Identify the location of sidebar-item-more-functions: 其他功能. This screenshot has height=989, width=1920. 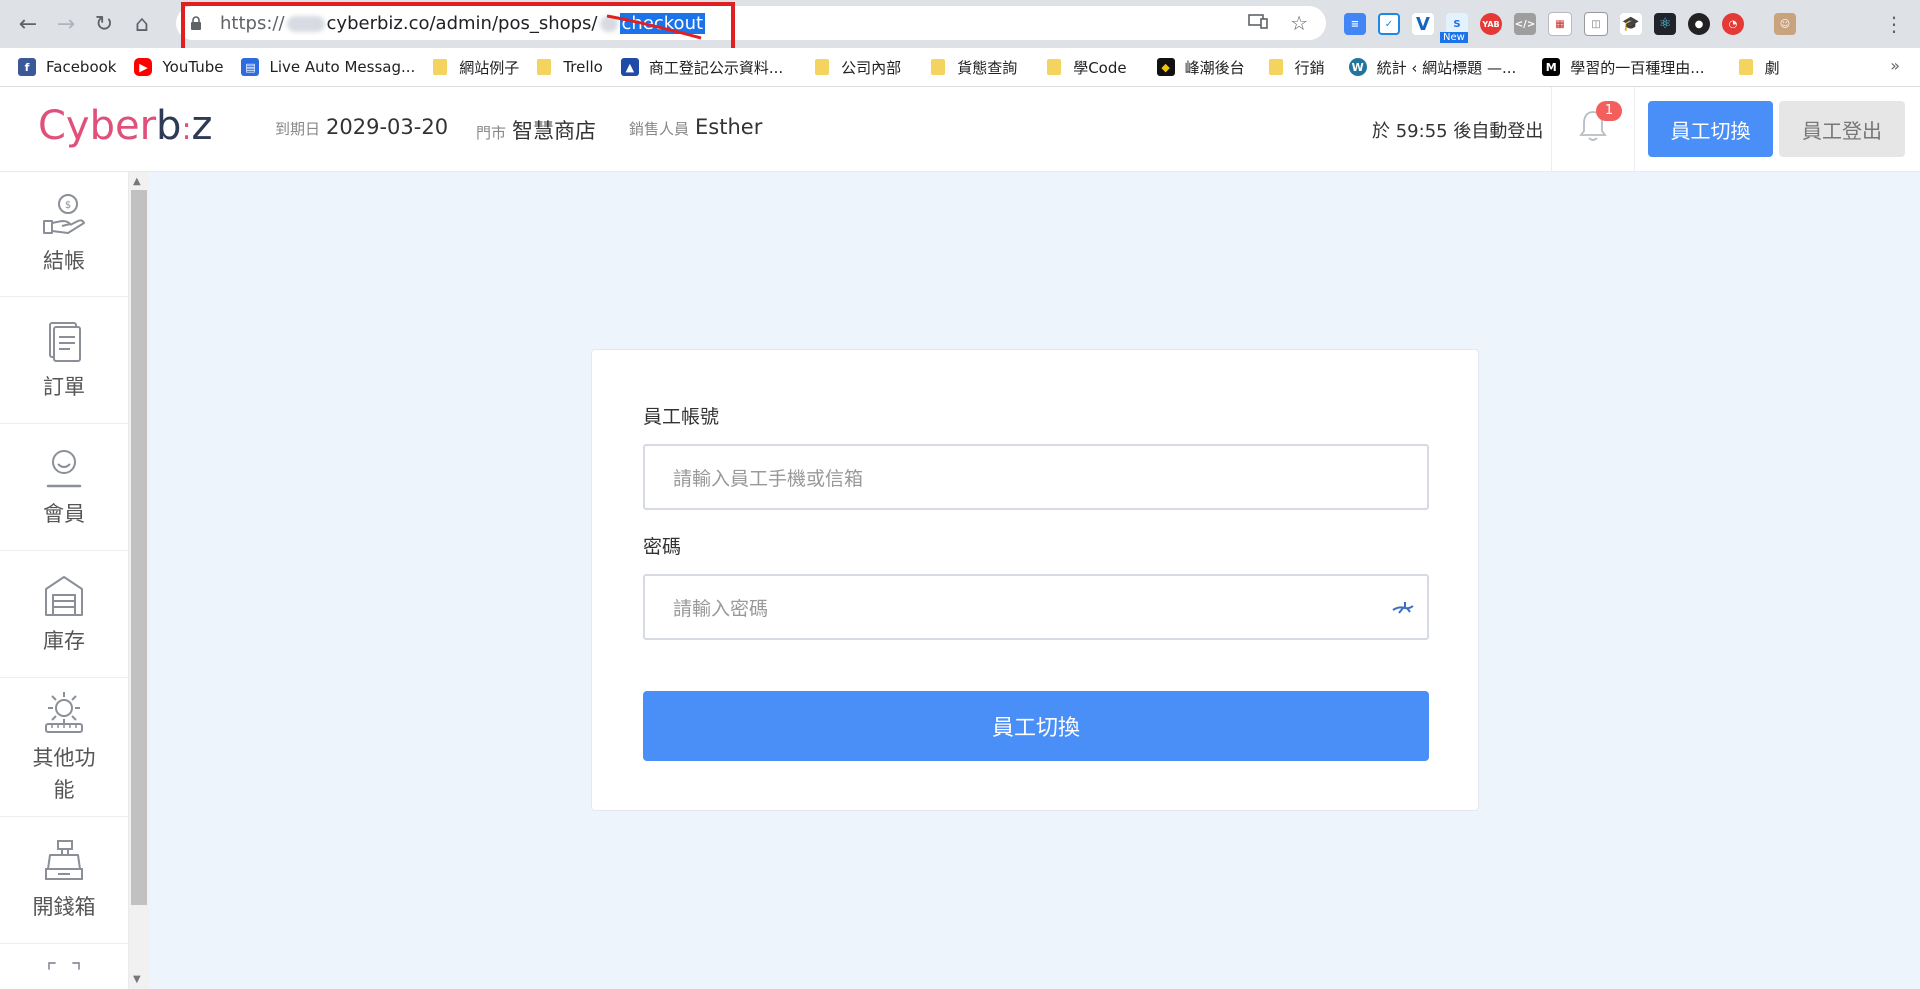
(64, 747).